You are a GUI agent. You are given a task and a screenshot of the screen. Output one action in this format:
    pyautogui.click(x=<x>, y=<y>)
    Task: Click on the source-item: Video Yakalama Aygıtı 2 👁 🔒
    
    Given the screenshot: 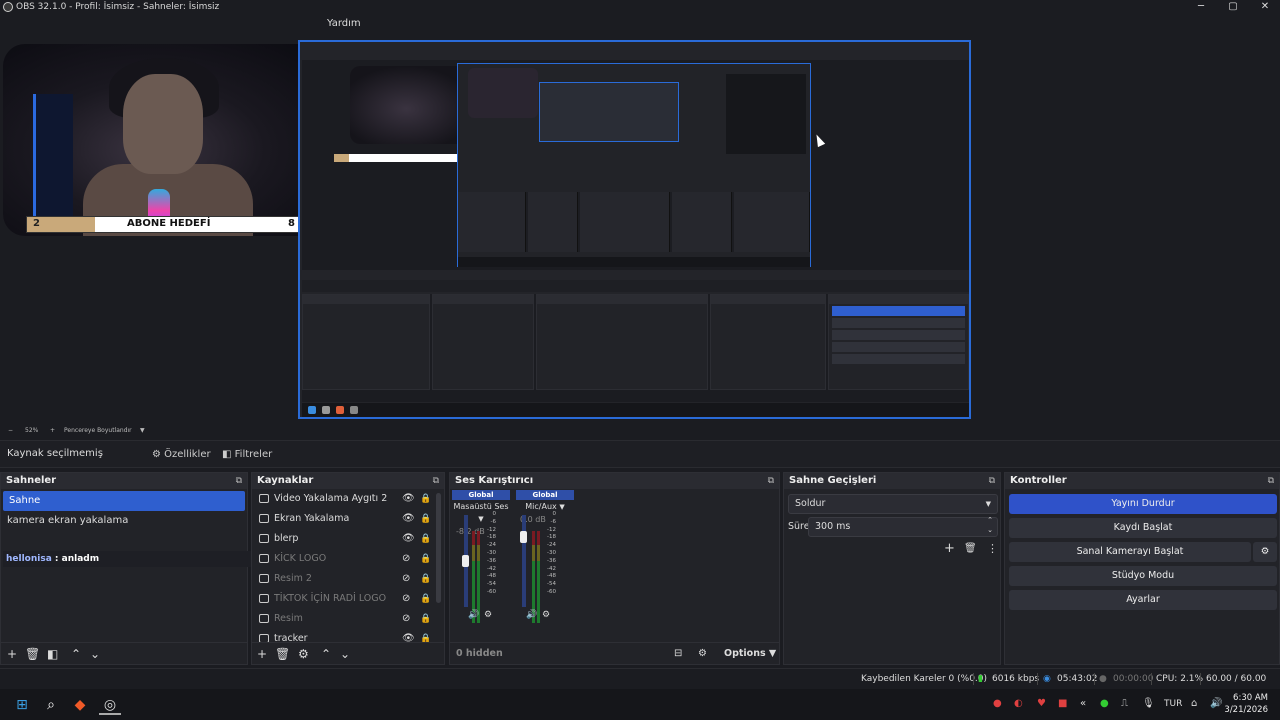 What is the action you would take?
    pyautogui.click(x=348, y=499)
    